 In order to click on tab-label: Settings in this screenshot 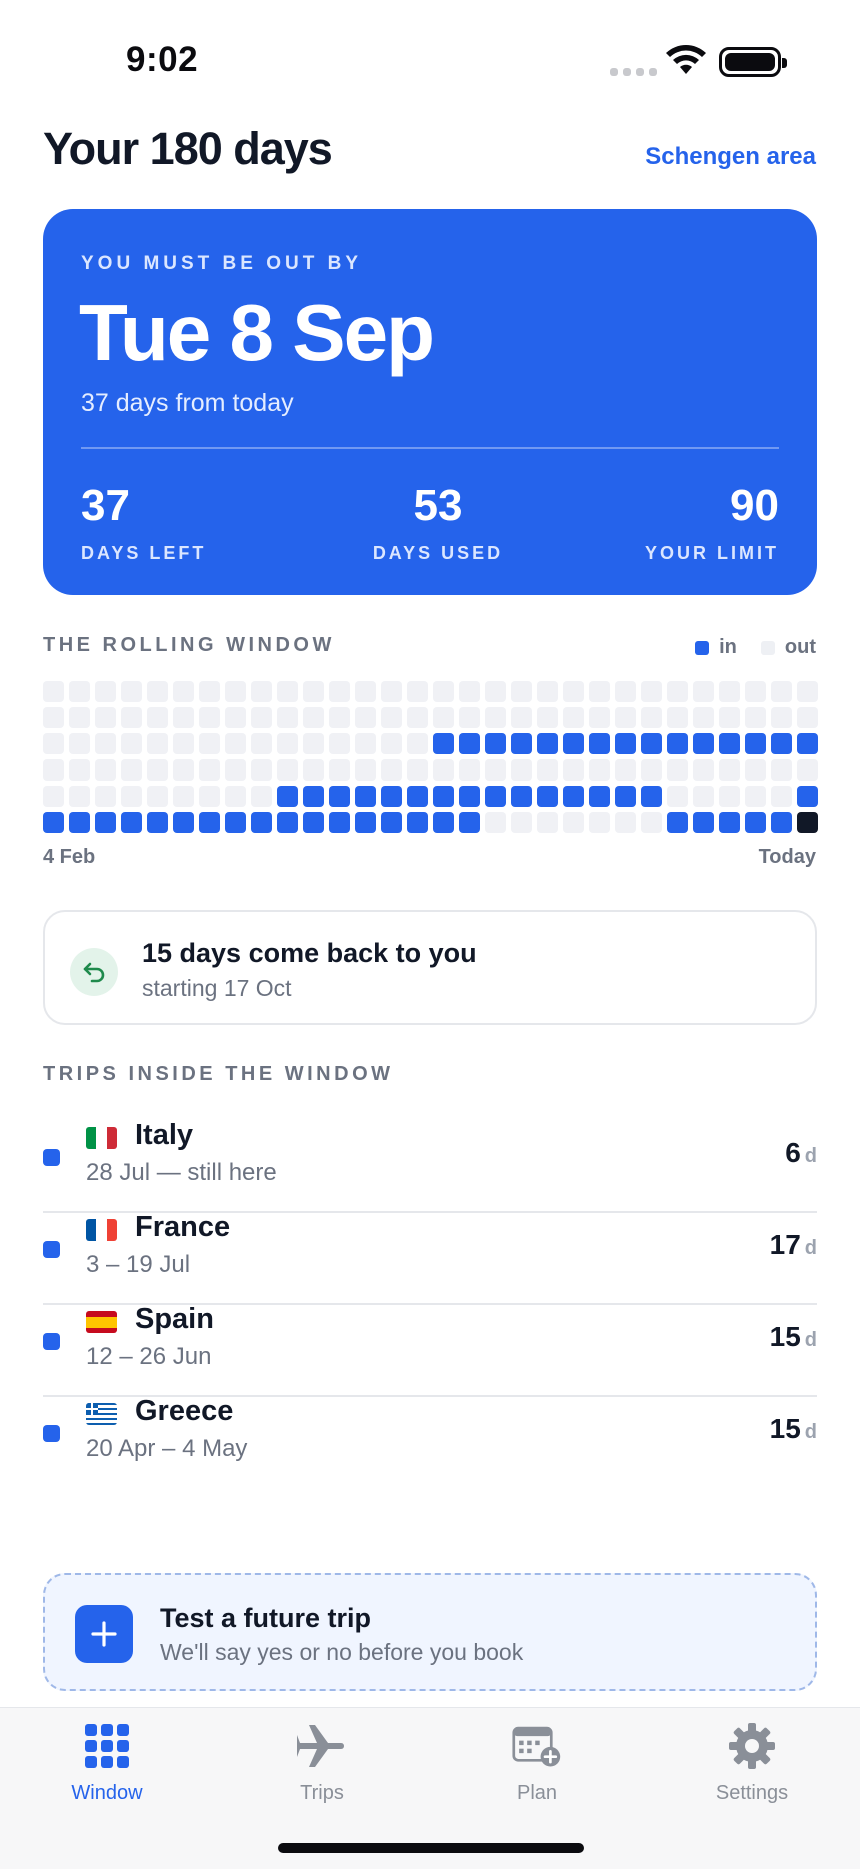, I will do `click(752, 1793)`.